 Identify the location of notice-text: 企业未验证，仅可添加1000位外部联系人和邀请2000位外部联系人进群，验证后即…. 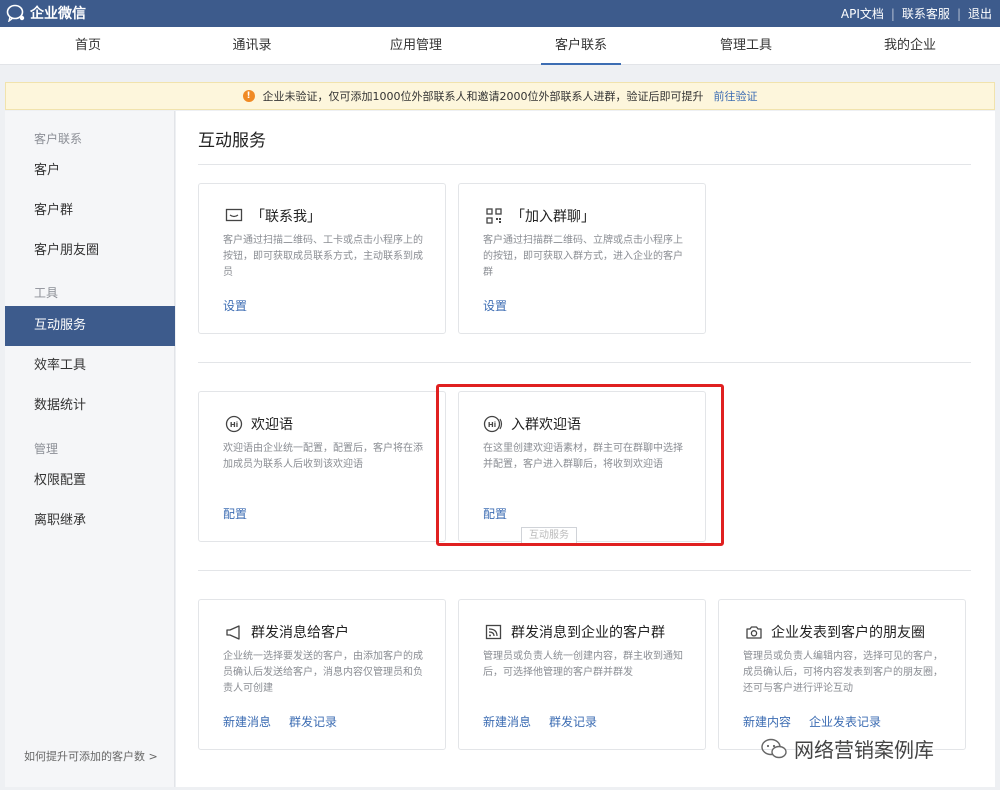
(483, 96).